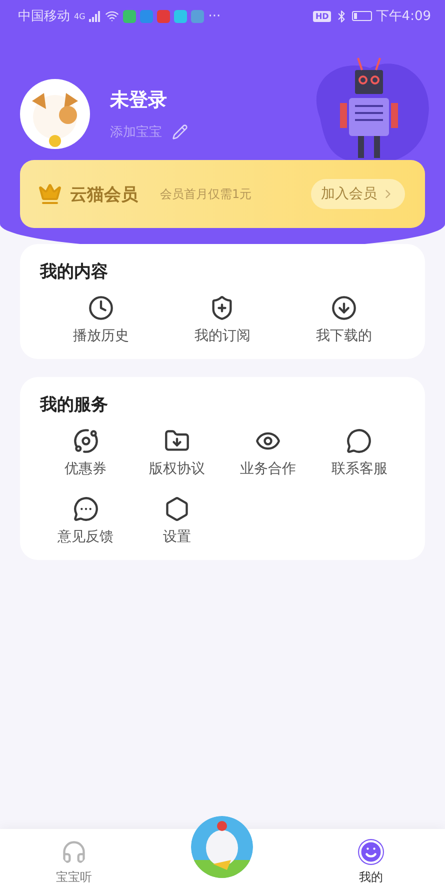 Image resolution: width=445 pixels, height=895 pixels. What do you see at coordinates (180, 132) in the screenshot?
I see `edit-icon` at bounding box center [180, 132].